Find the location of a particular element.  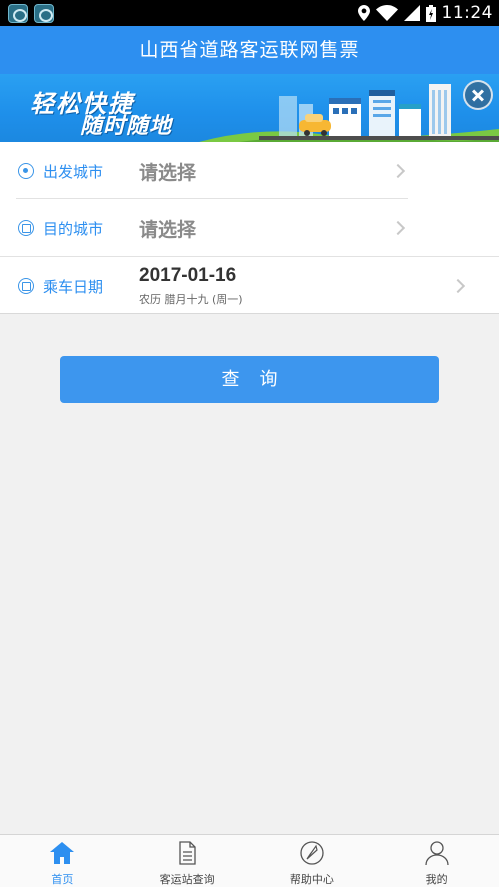

nav-my-account: 我的 is located at coordinates (436, 861).